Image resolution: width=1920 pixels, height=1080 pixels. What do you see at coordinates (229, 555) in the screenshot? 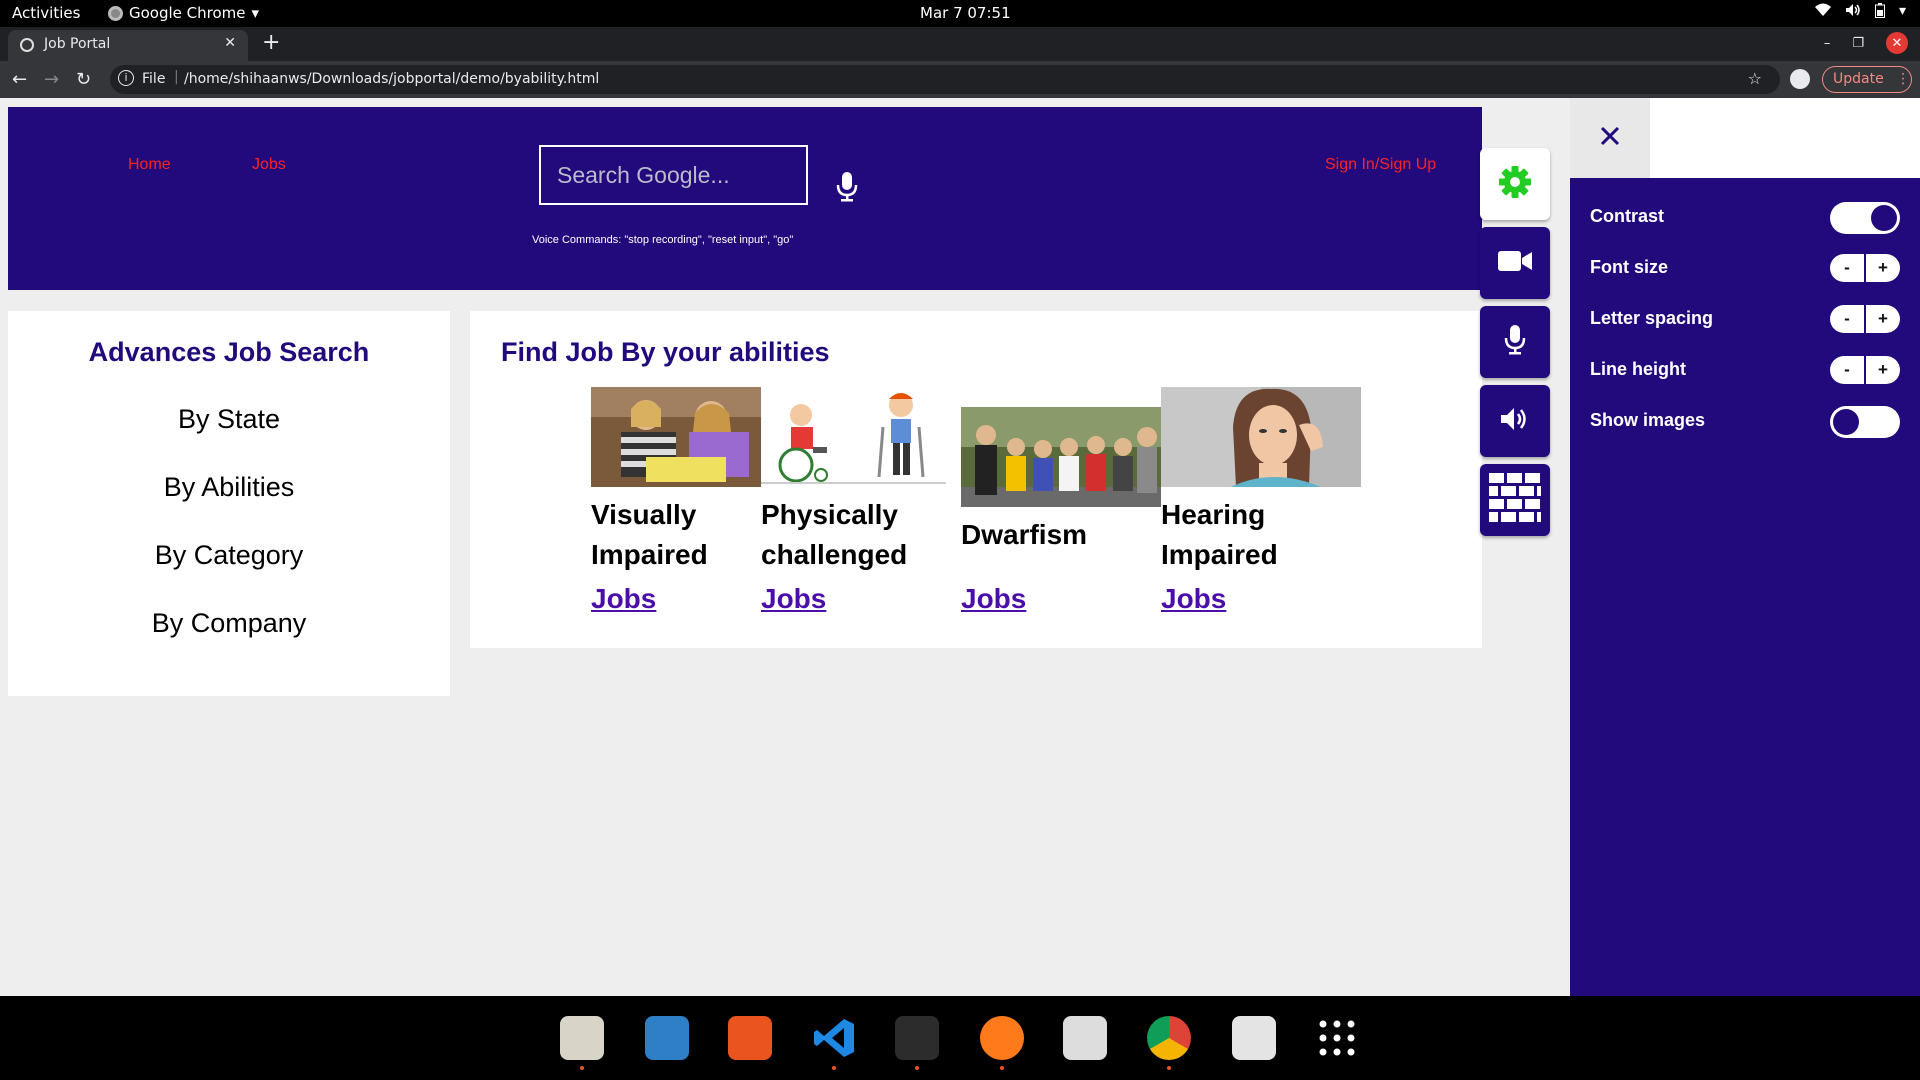
I see `option-by-category: By Category` at bounding box center [229, 555].